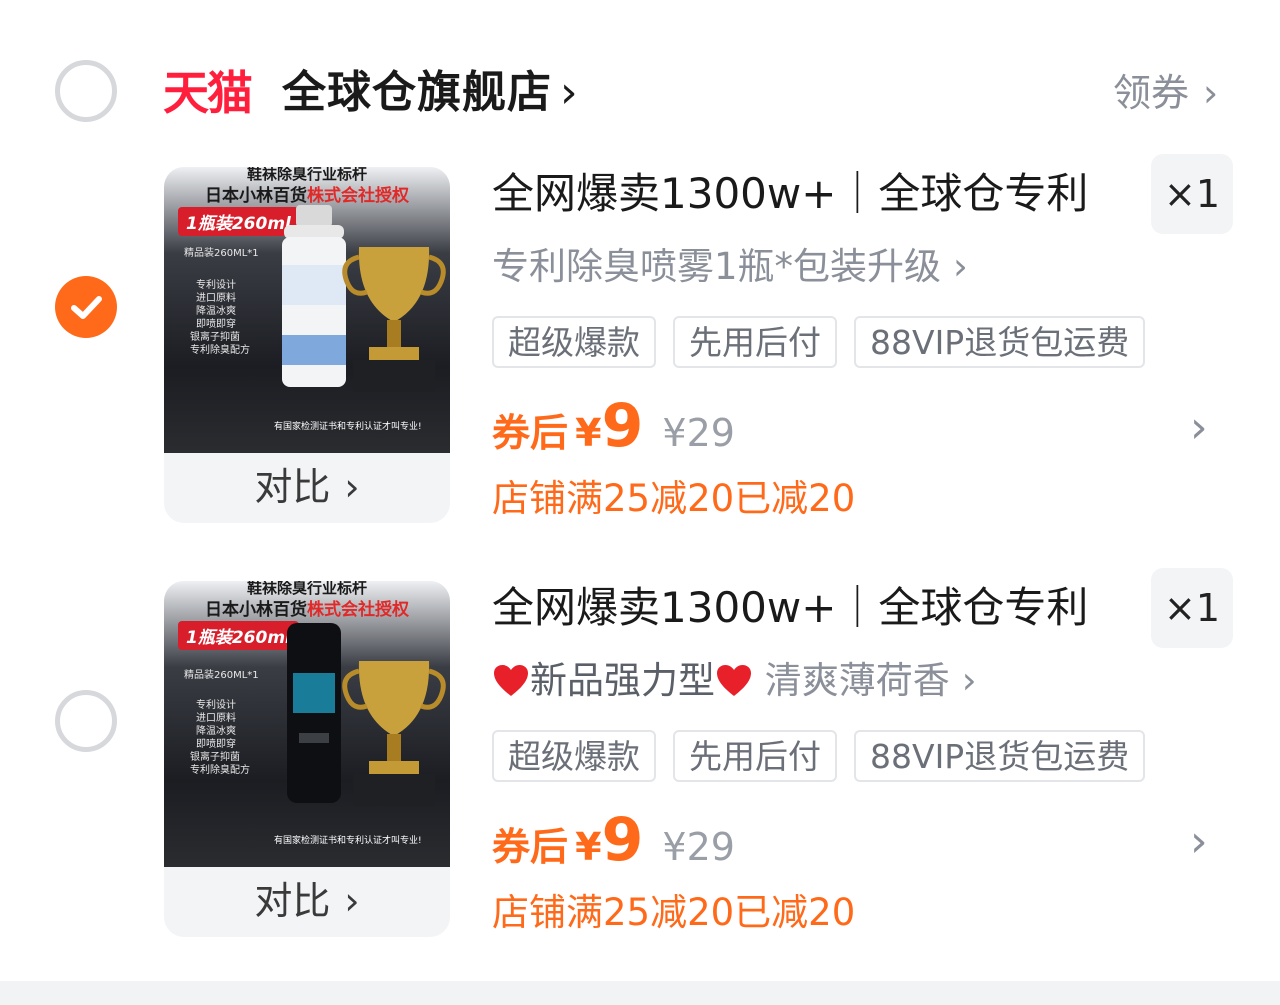 This screenshot has height=1005, width=1280. Describe the element at coordinates (208, 93) in the screenshot. I see `tmall-logo: 天猫` at that location.